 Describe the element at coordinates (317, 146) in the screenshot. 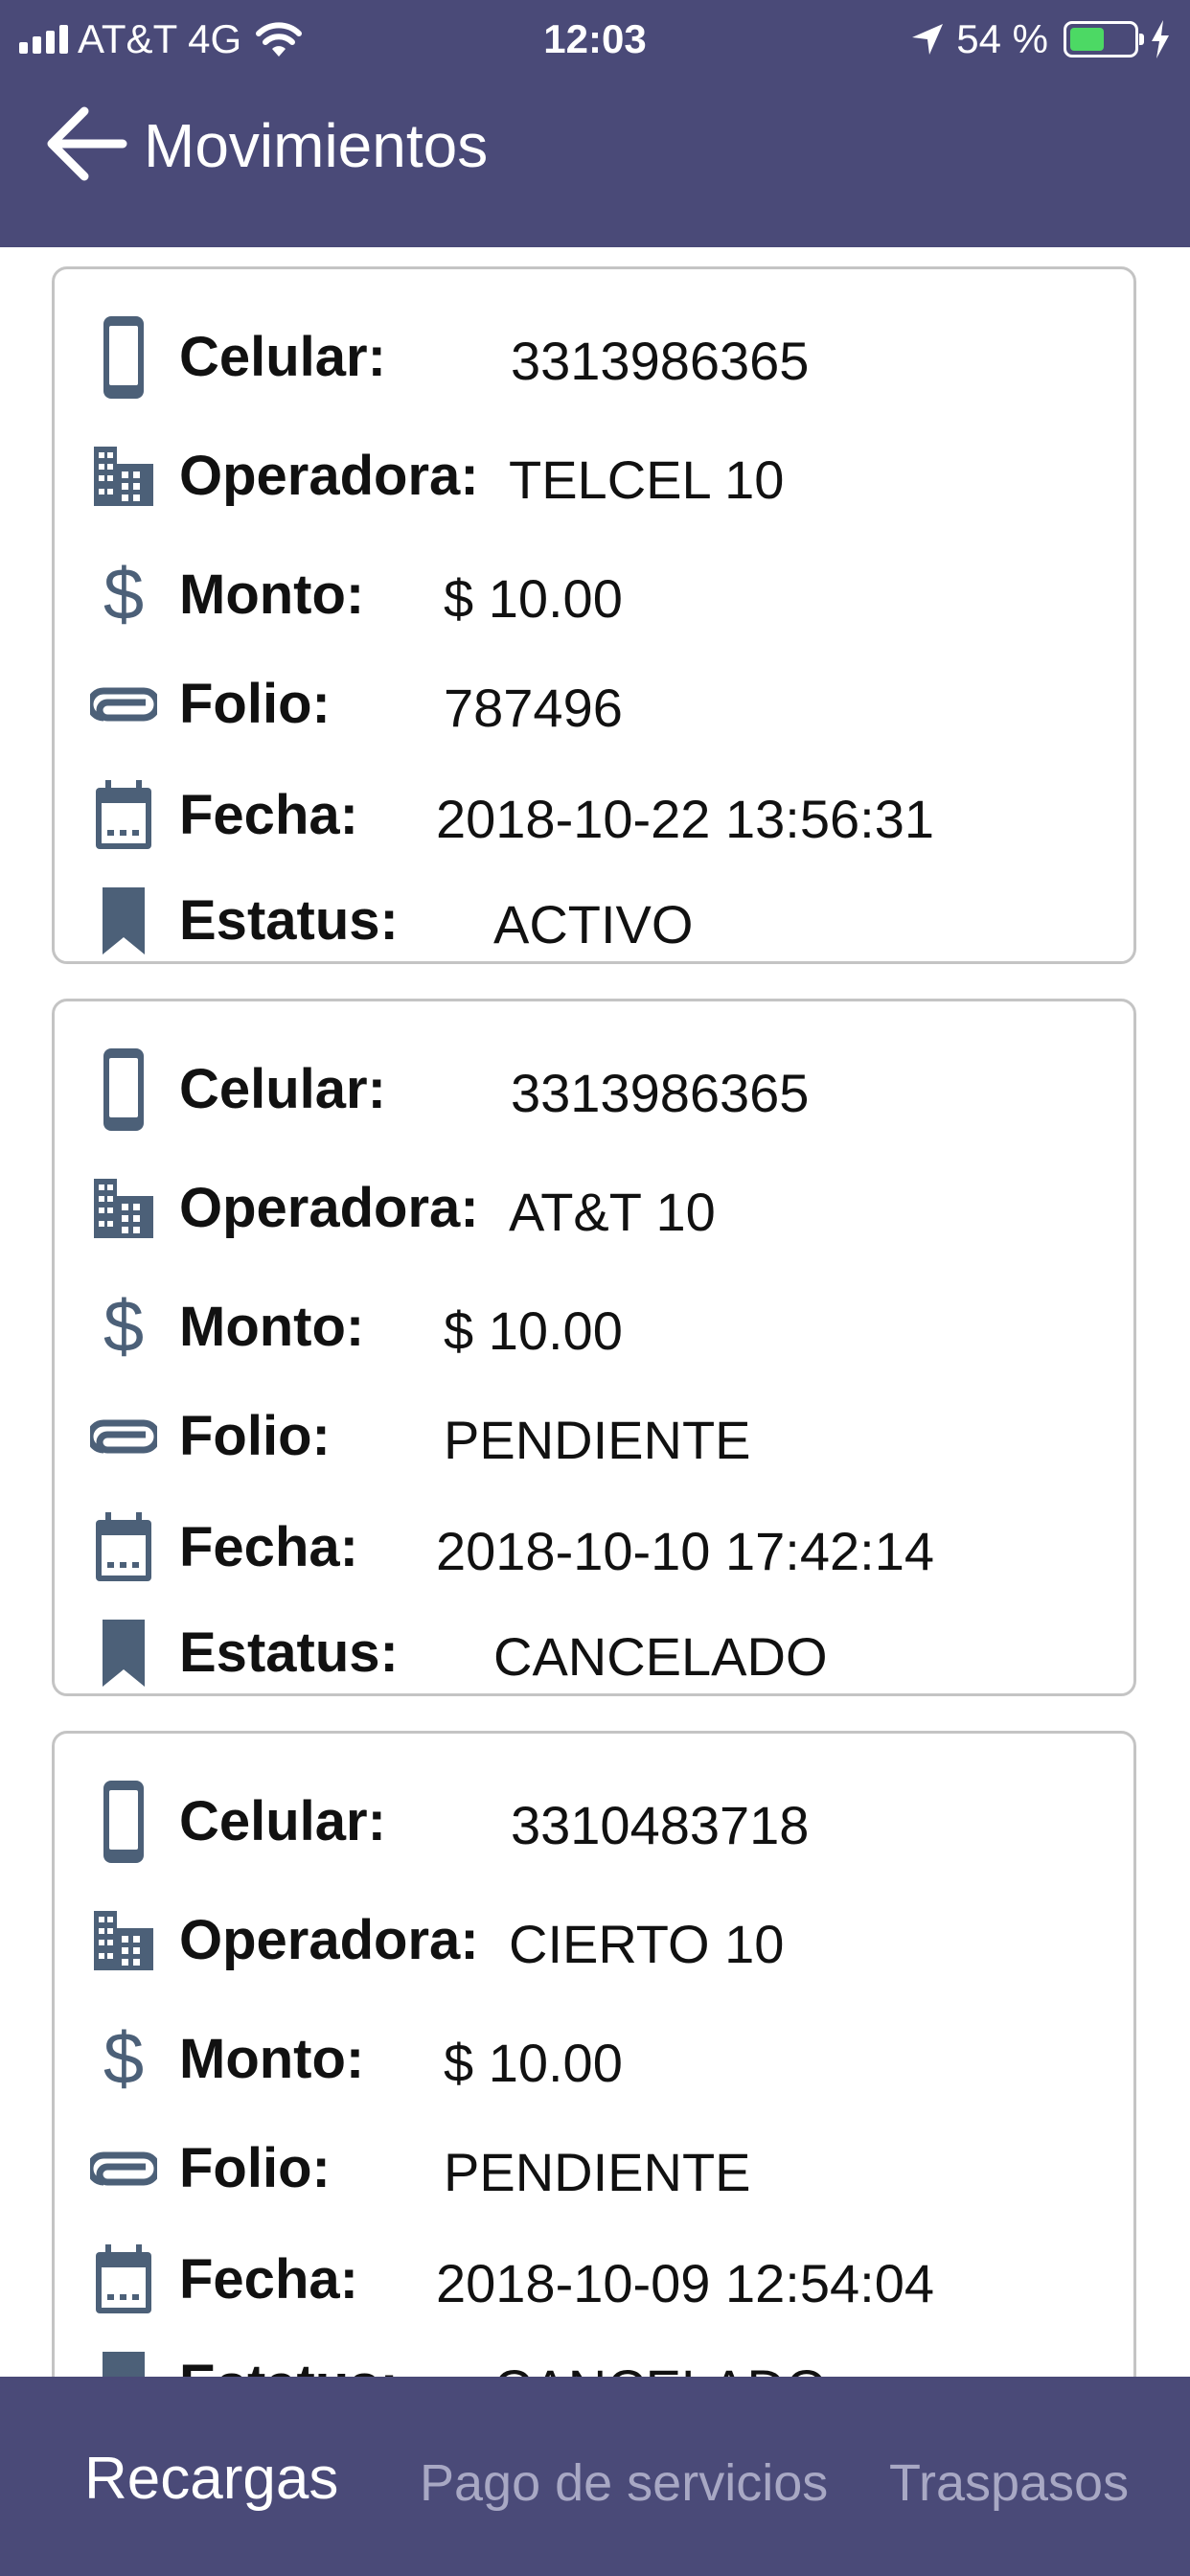

I see `page-title: Movimientos` at that location.